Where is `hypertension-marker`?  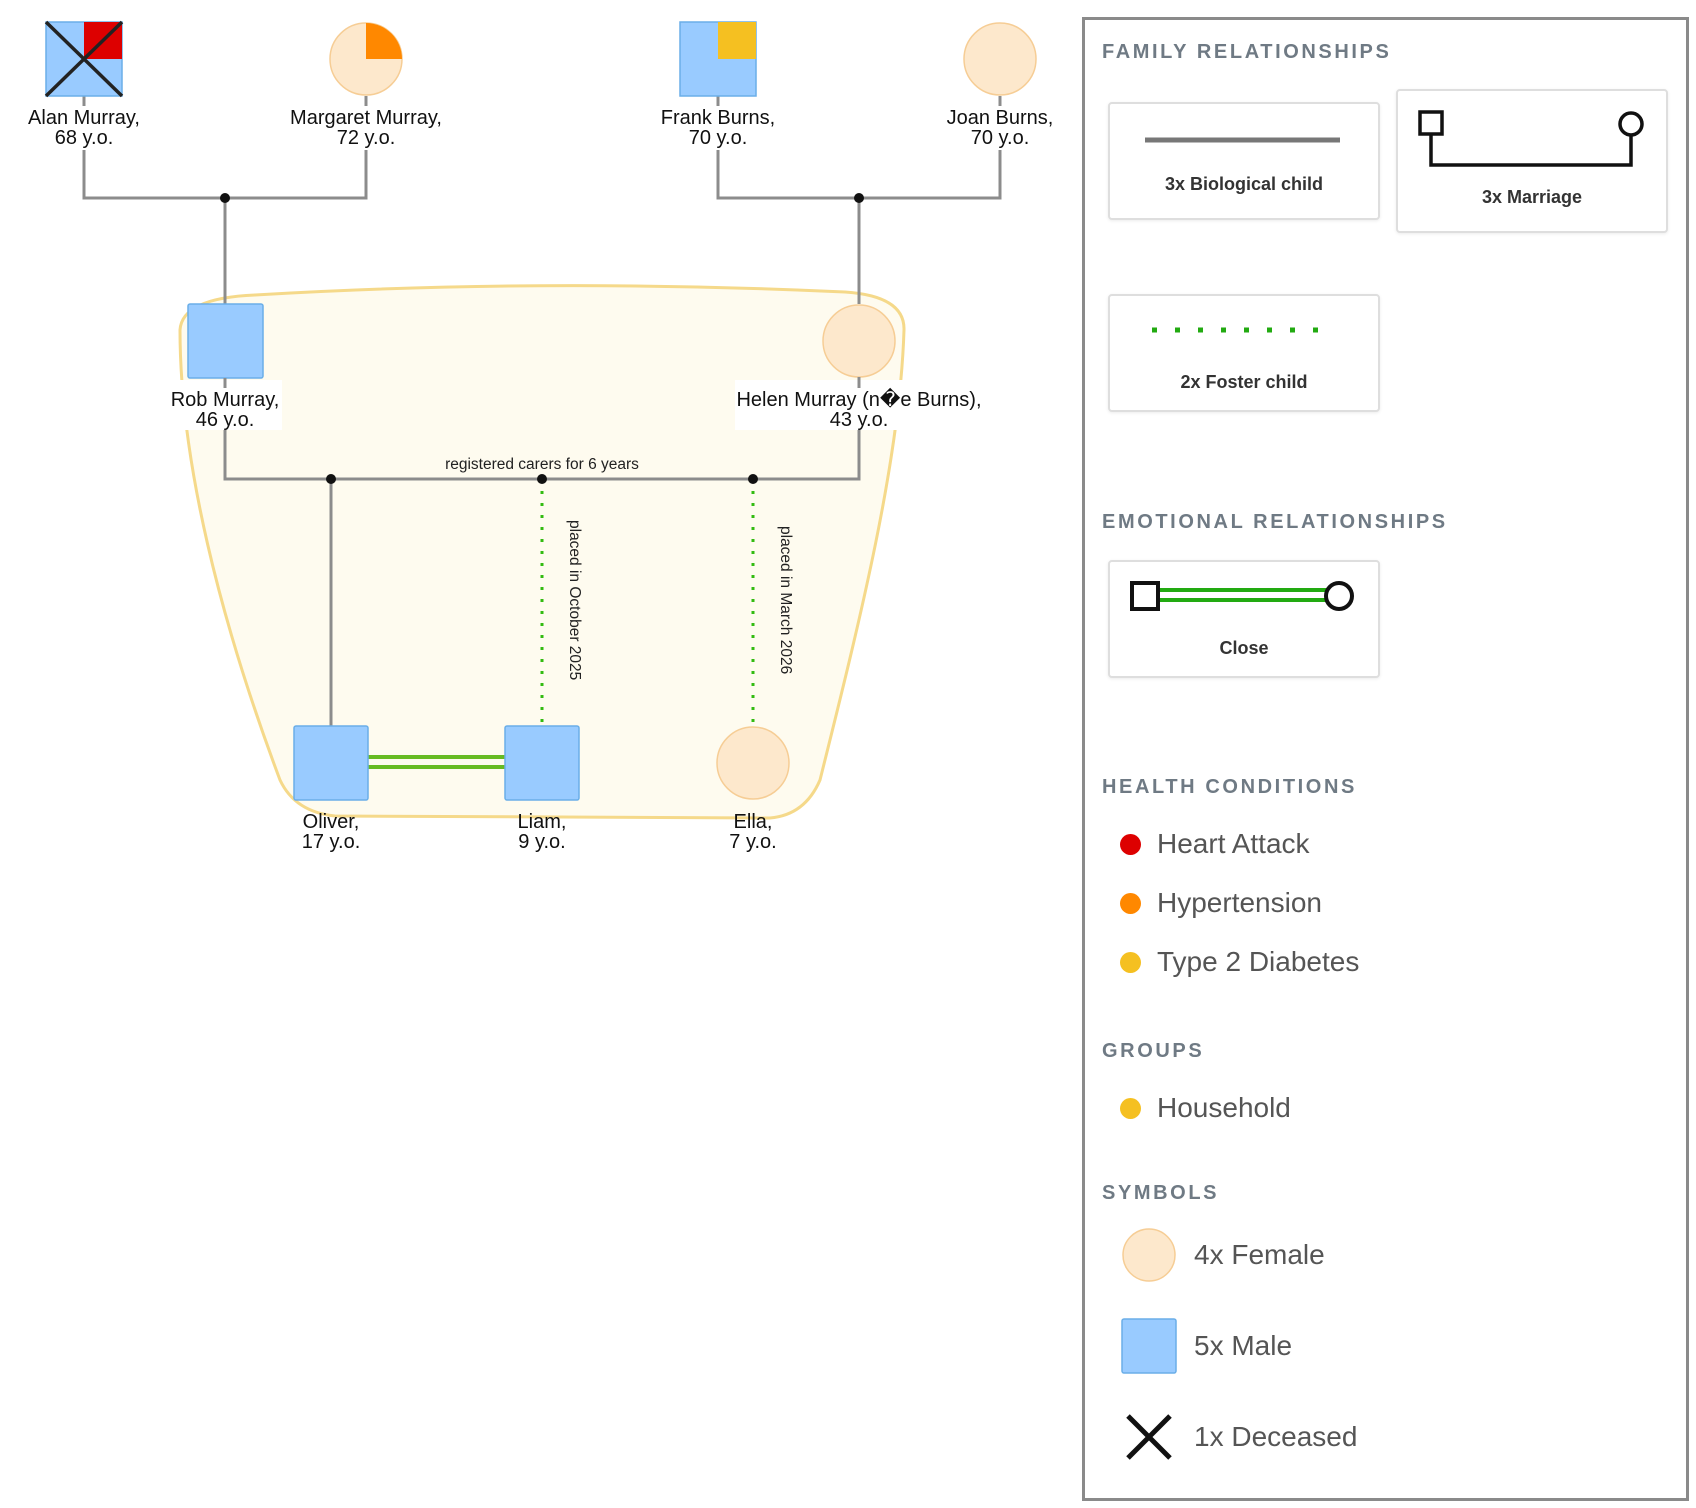 hypertension-marker is located at coordinates (384, 41).